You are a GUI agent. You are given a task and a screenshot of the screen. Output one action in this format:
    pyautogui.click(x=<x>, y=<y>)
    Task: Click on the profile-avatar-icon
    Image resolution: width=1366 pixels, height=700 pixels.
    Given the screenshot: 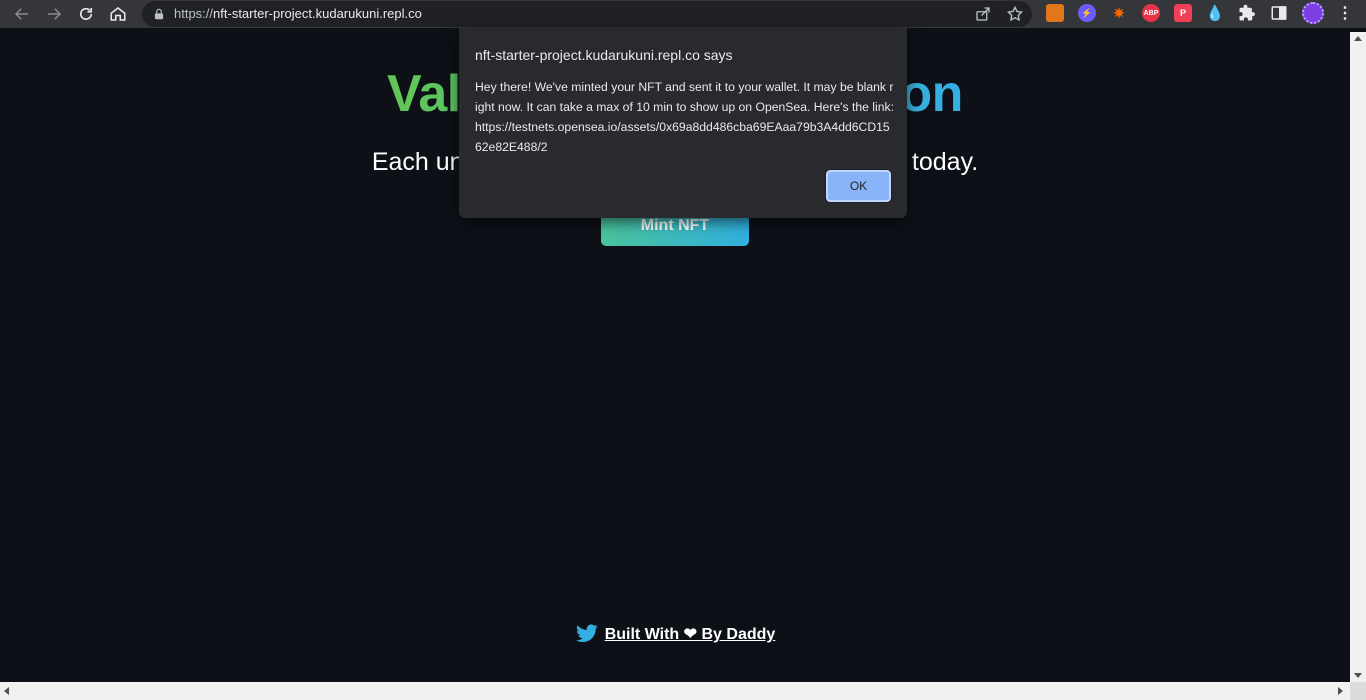 What is the action you would take?
    pyautogui.click(x=1313, y=13)
    